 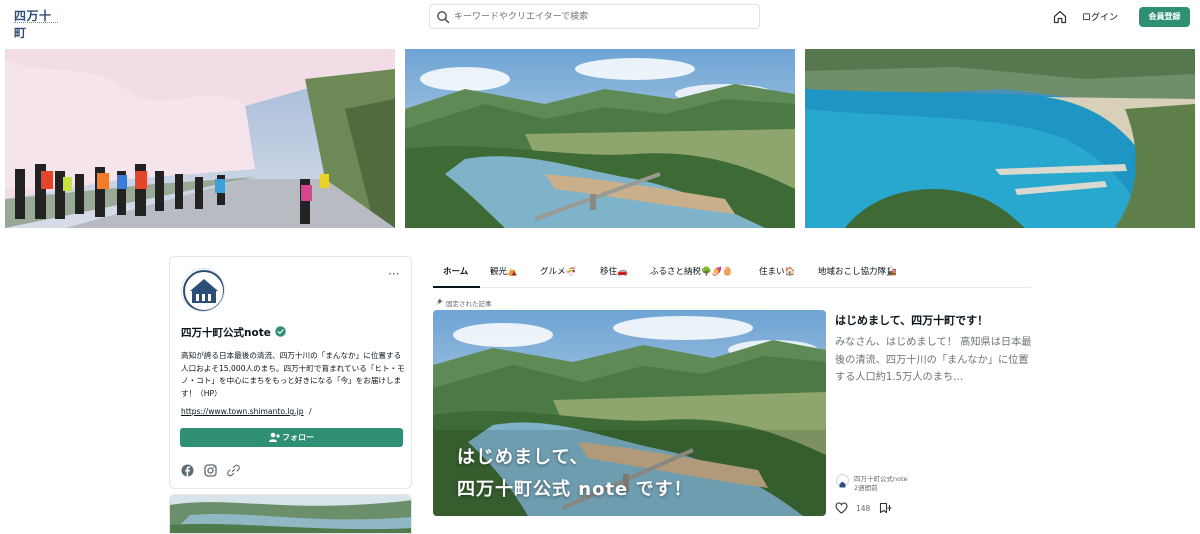 I want to click on active-tab-underline, so click(x=456, y=287).